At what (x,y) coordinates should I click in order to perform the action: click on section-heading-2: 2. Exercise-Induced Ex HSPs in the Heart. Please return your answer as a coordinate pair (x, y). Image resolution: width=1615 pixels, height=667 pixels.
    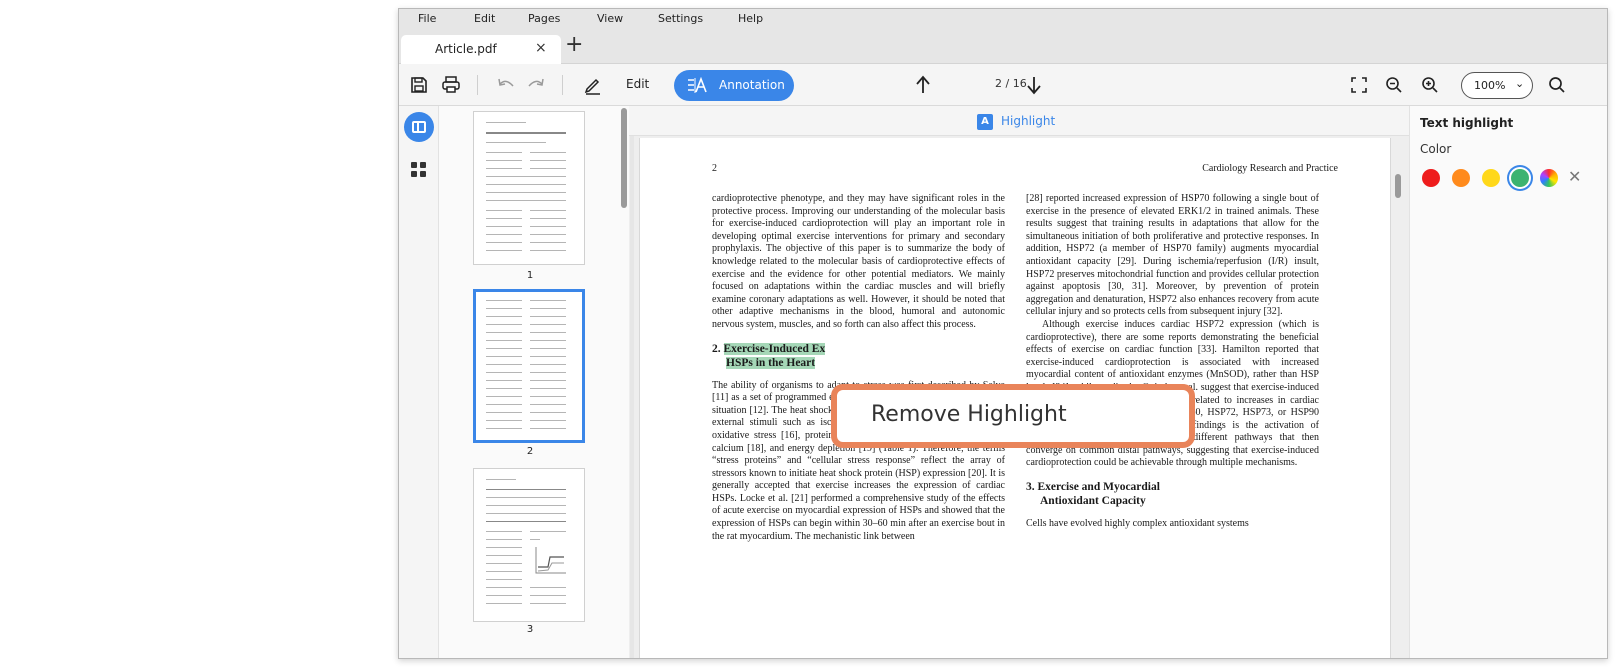
    Looking at the image, I should click on (858, 356).